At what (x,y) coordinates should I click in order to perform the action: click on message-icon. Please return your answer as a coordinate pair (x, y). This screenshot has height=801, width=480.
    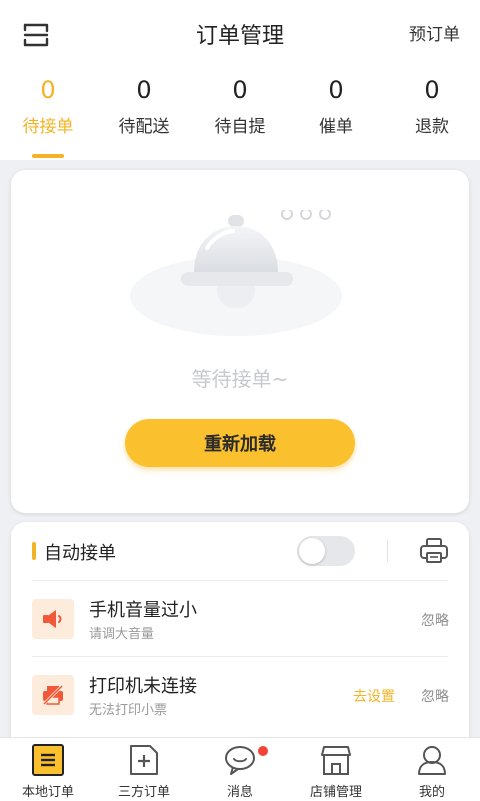
    Looking at the image, I should click on (240, 760).